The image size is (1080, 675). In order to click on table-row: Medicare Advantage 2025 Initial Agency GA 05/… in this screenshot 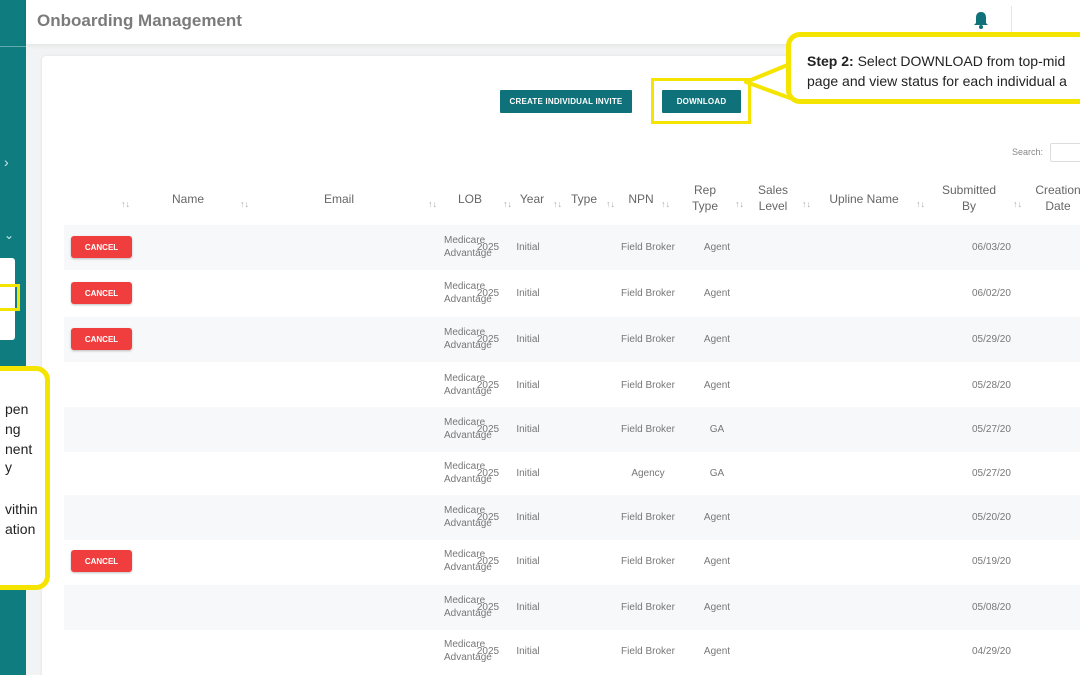, I will do `click(572, 473)`.